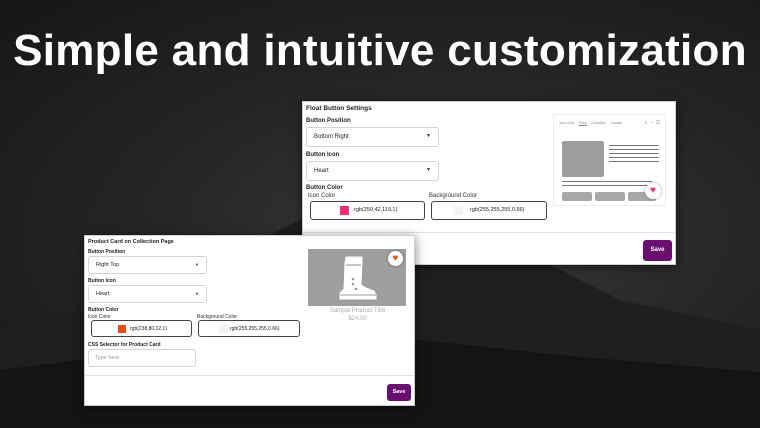  I want to click on card-heart-button: ♥, so click(395, 258).